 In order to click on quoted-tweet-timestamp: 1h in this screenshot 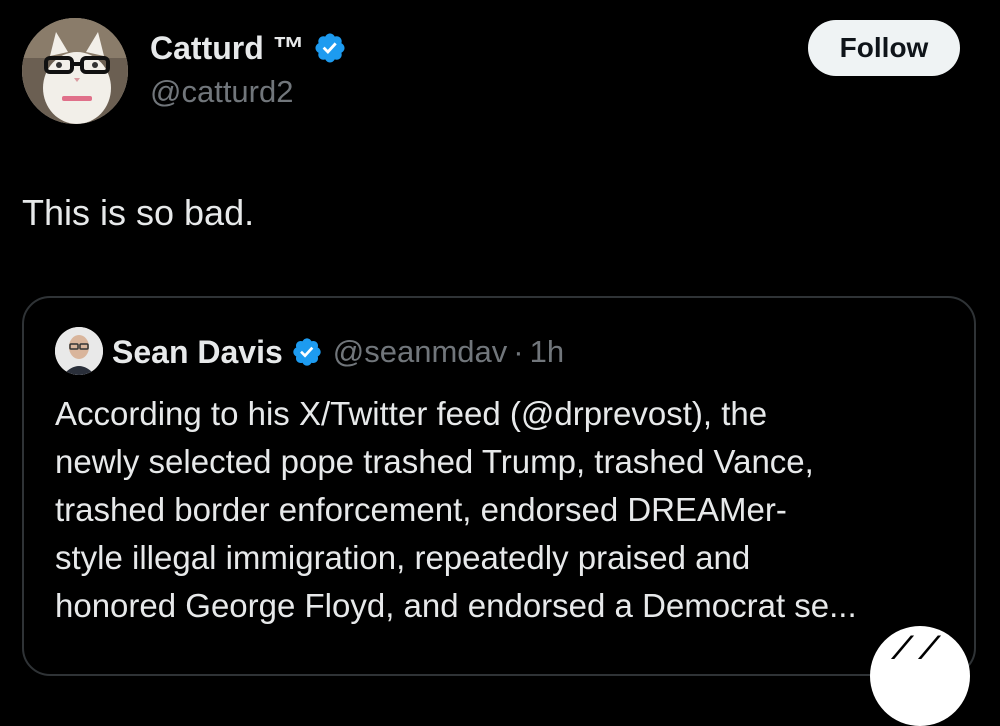, I will do `click(547, 352)`.